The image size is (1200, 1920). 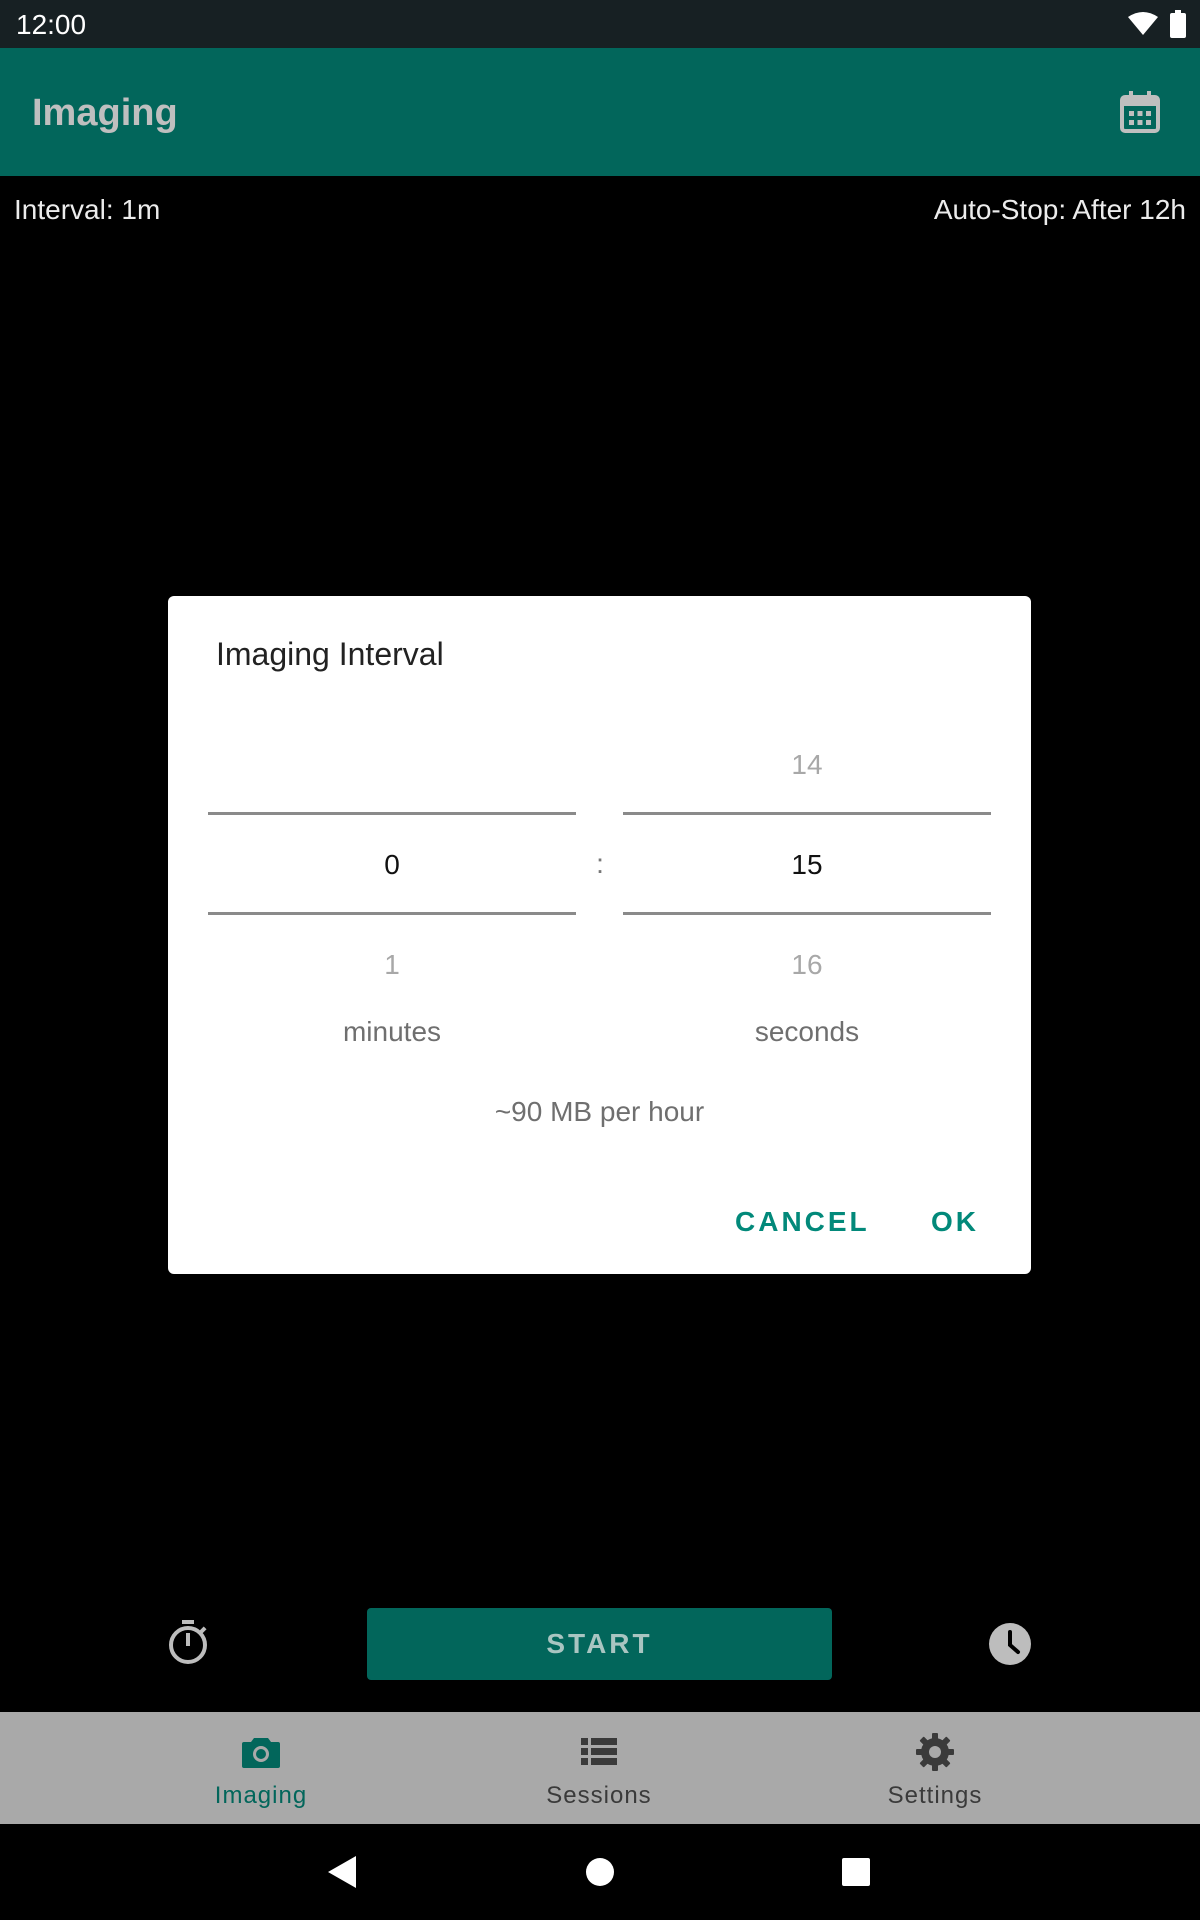 I want to click on camera-icon, so click(x=261, y=1753).